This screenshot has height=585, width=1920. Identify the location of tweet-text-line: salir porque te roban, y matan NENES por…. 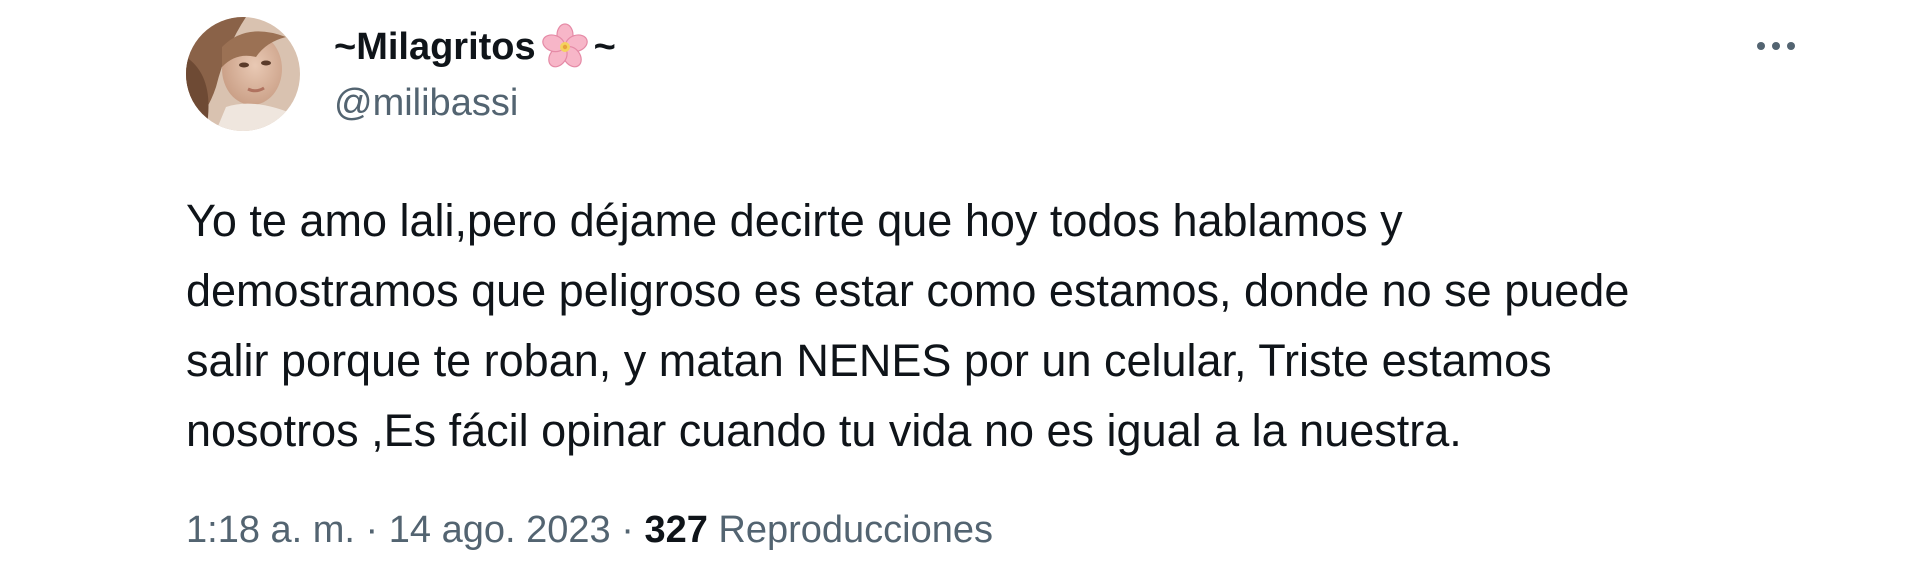
(869, 360).